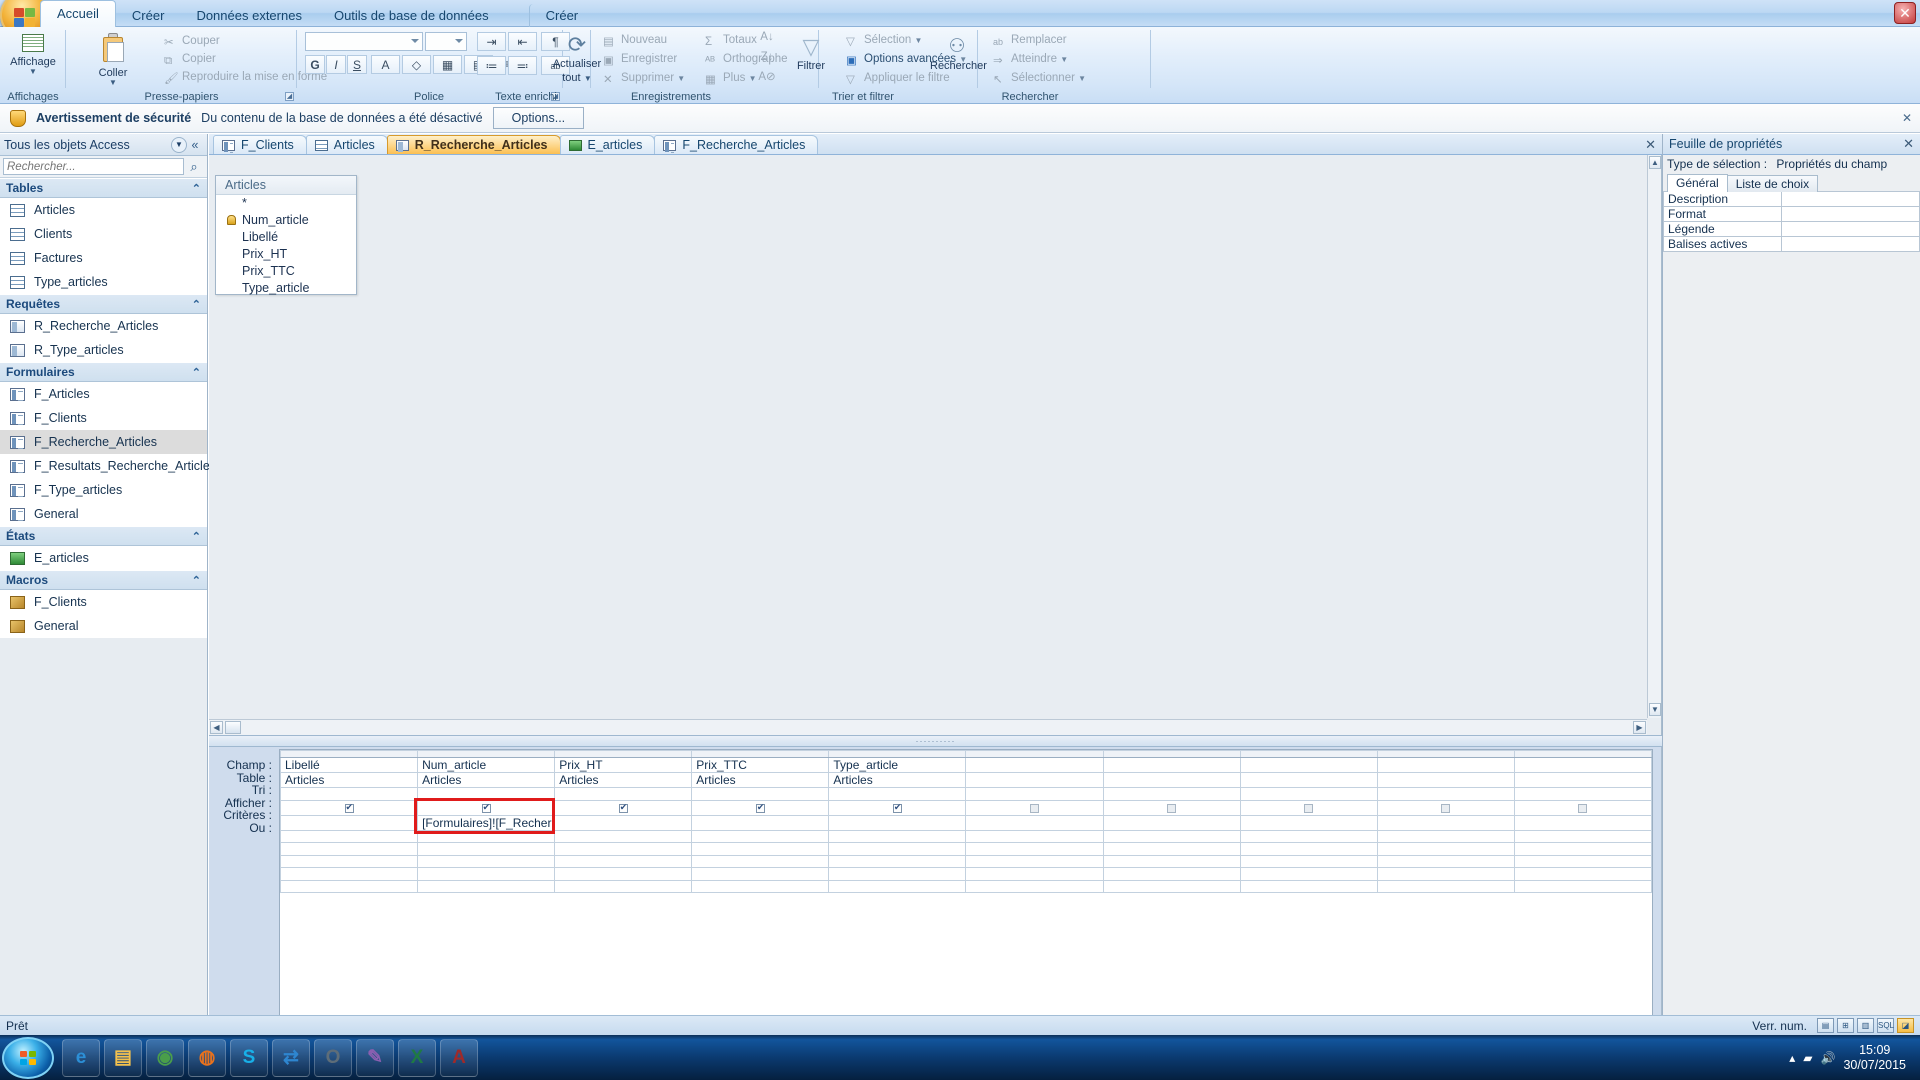 The width and height of the screenshot is (1920, 1080). Describe the element at coordinates (357, 64) in the screenshot. I see `underline-button: S` at that location.